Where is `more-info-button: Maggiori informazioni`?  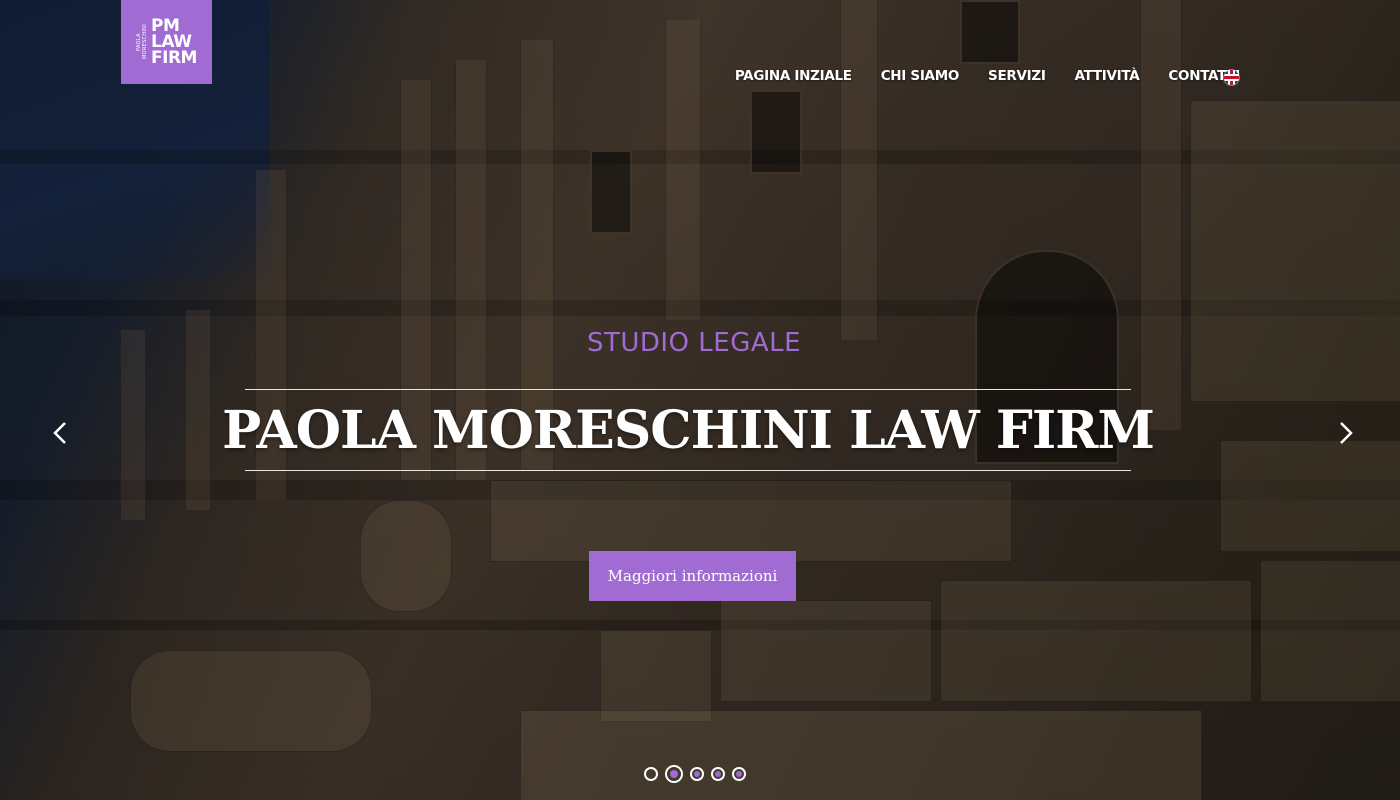 more-info-button: Maggiori informazioni is located at coordinates (692, 576).